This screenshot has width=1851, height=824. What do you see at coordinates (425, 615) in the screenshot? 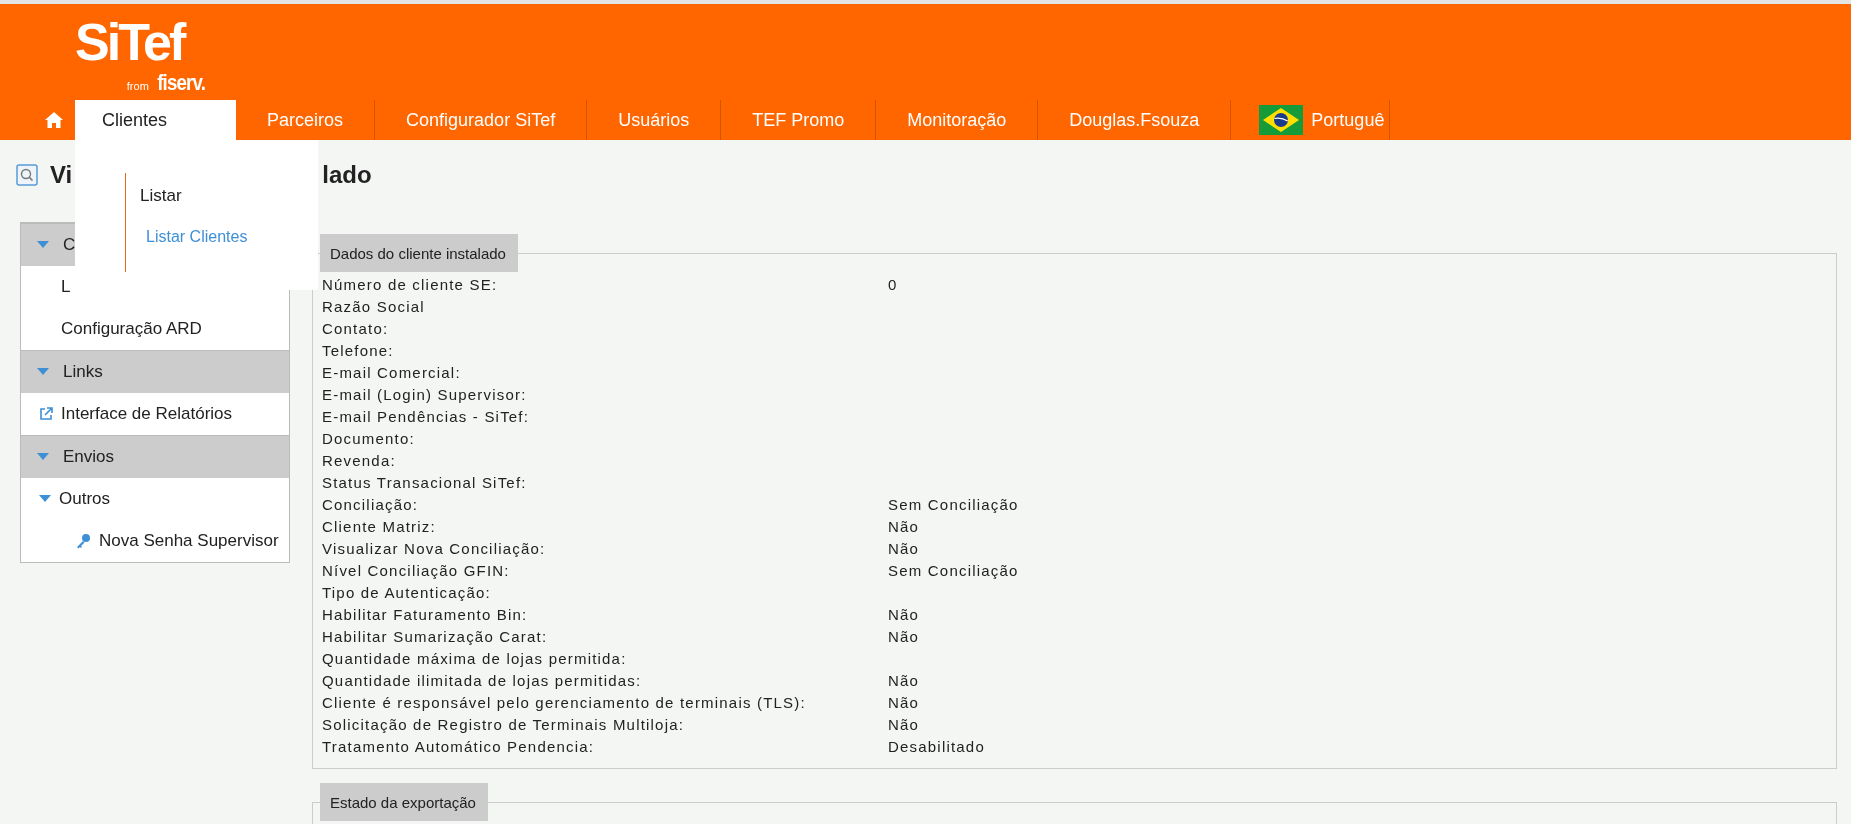
I see `field-label: Habilitar Faturamento Bin:` at bounding box center [425, 615].